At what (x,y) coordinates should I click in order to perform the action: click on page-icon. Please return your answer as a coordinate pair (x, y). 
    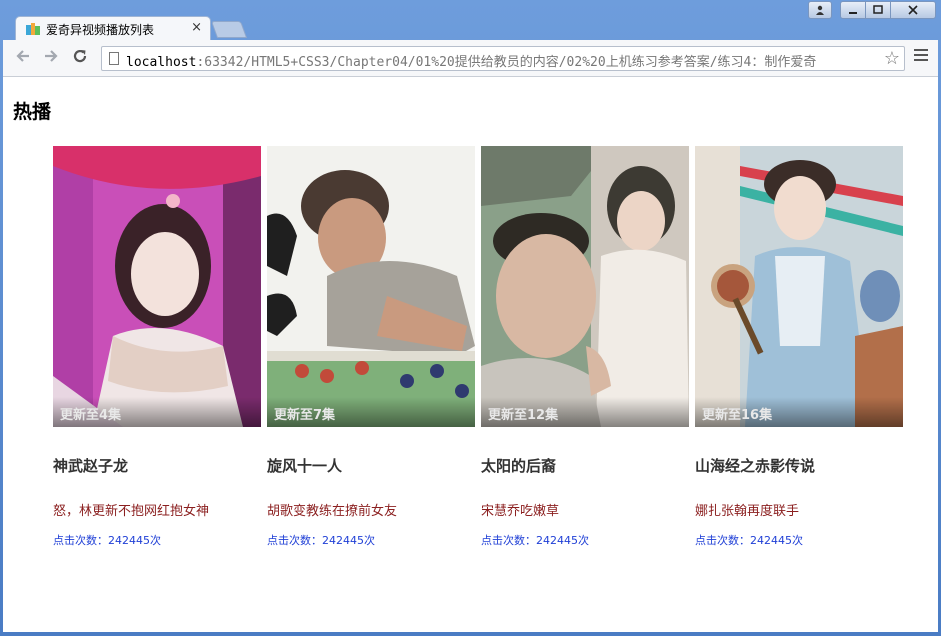
    Looking at the image, I should click on (114, 58).